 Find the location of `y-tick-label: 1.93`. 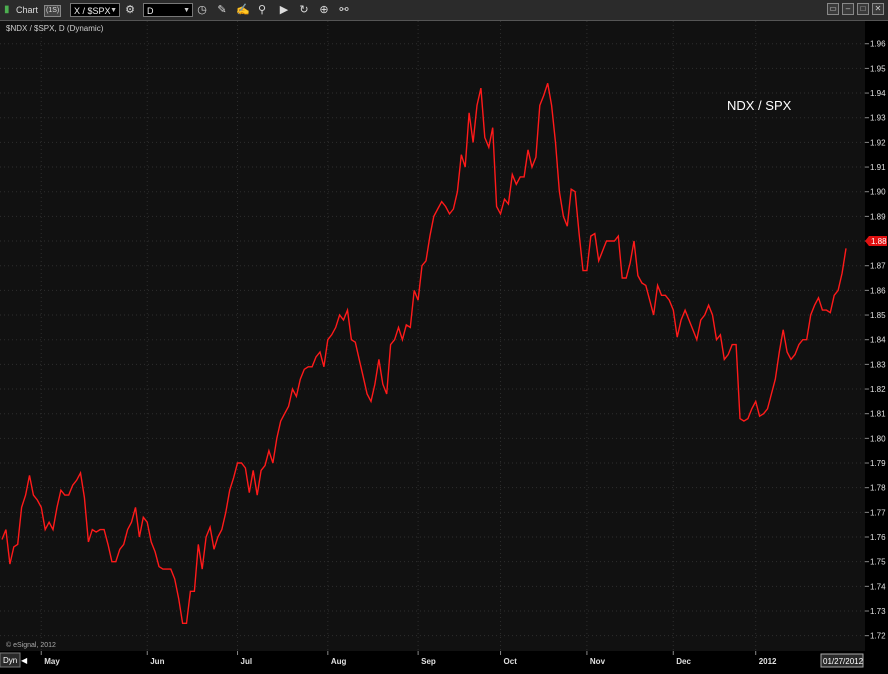

y-tick-label: 1.93 is located at coordinates (878, 118).